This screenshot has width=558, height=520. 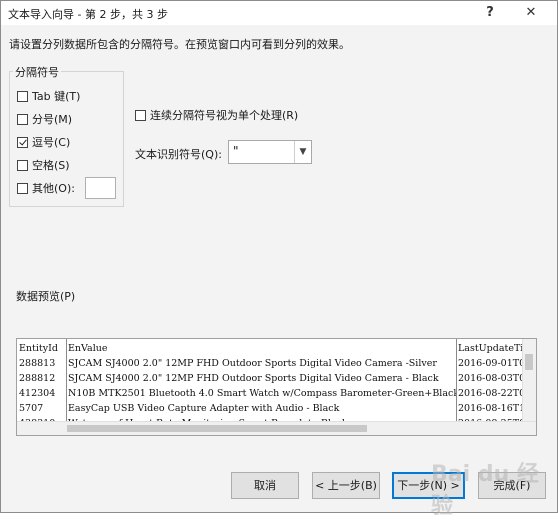 I want to click on space-delimiter-checkbox: 空格(S), so click(x=43, y=165).